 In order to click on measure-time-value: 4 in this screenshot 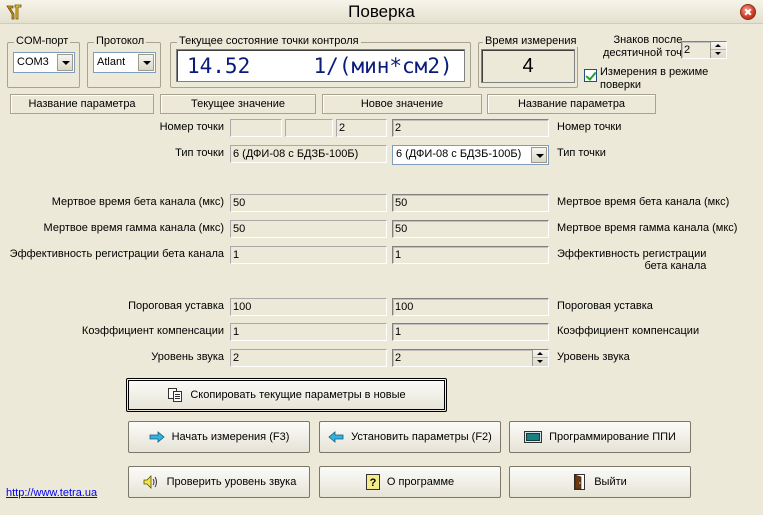, I will do `click(528, 66)`.